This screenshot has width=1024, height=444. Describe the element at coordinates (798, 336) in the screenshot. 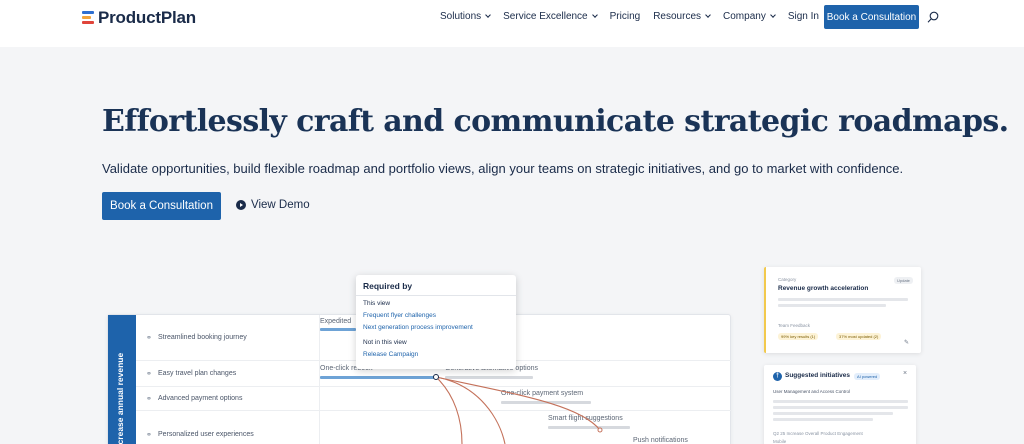

I see `stat-pill: 99% key results (1)` at that location.